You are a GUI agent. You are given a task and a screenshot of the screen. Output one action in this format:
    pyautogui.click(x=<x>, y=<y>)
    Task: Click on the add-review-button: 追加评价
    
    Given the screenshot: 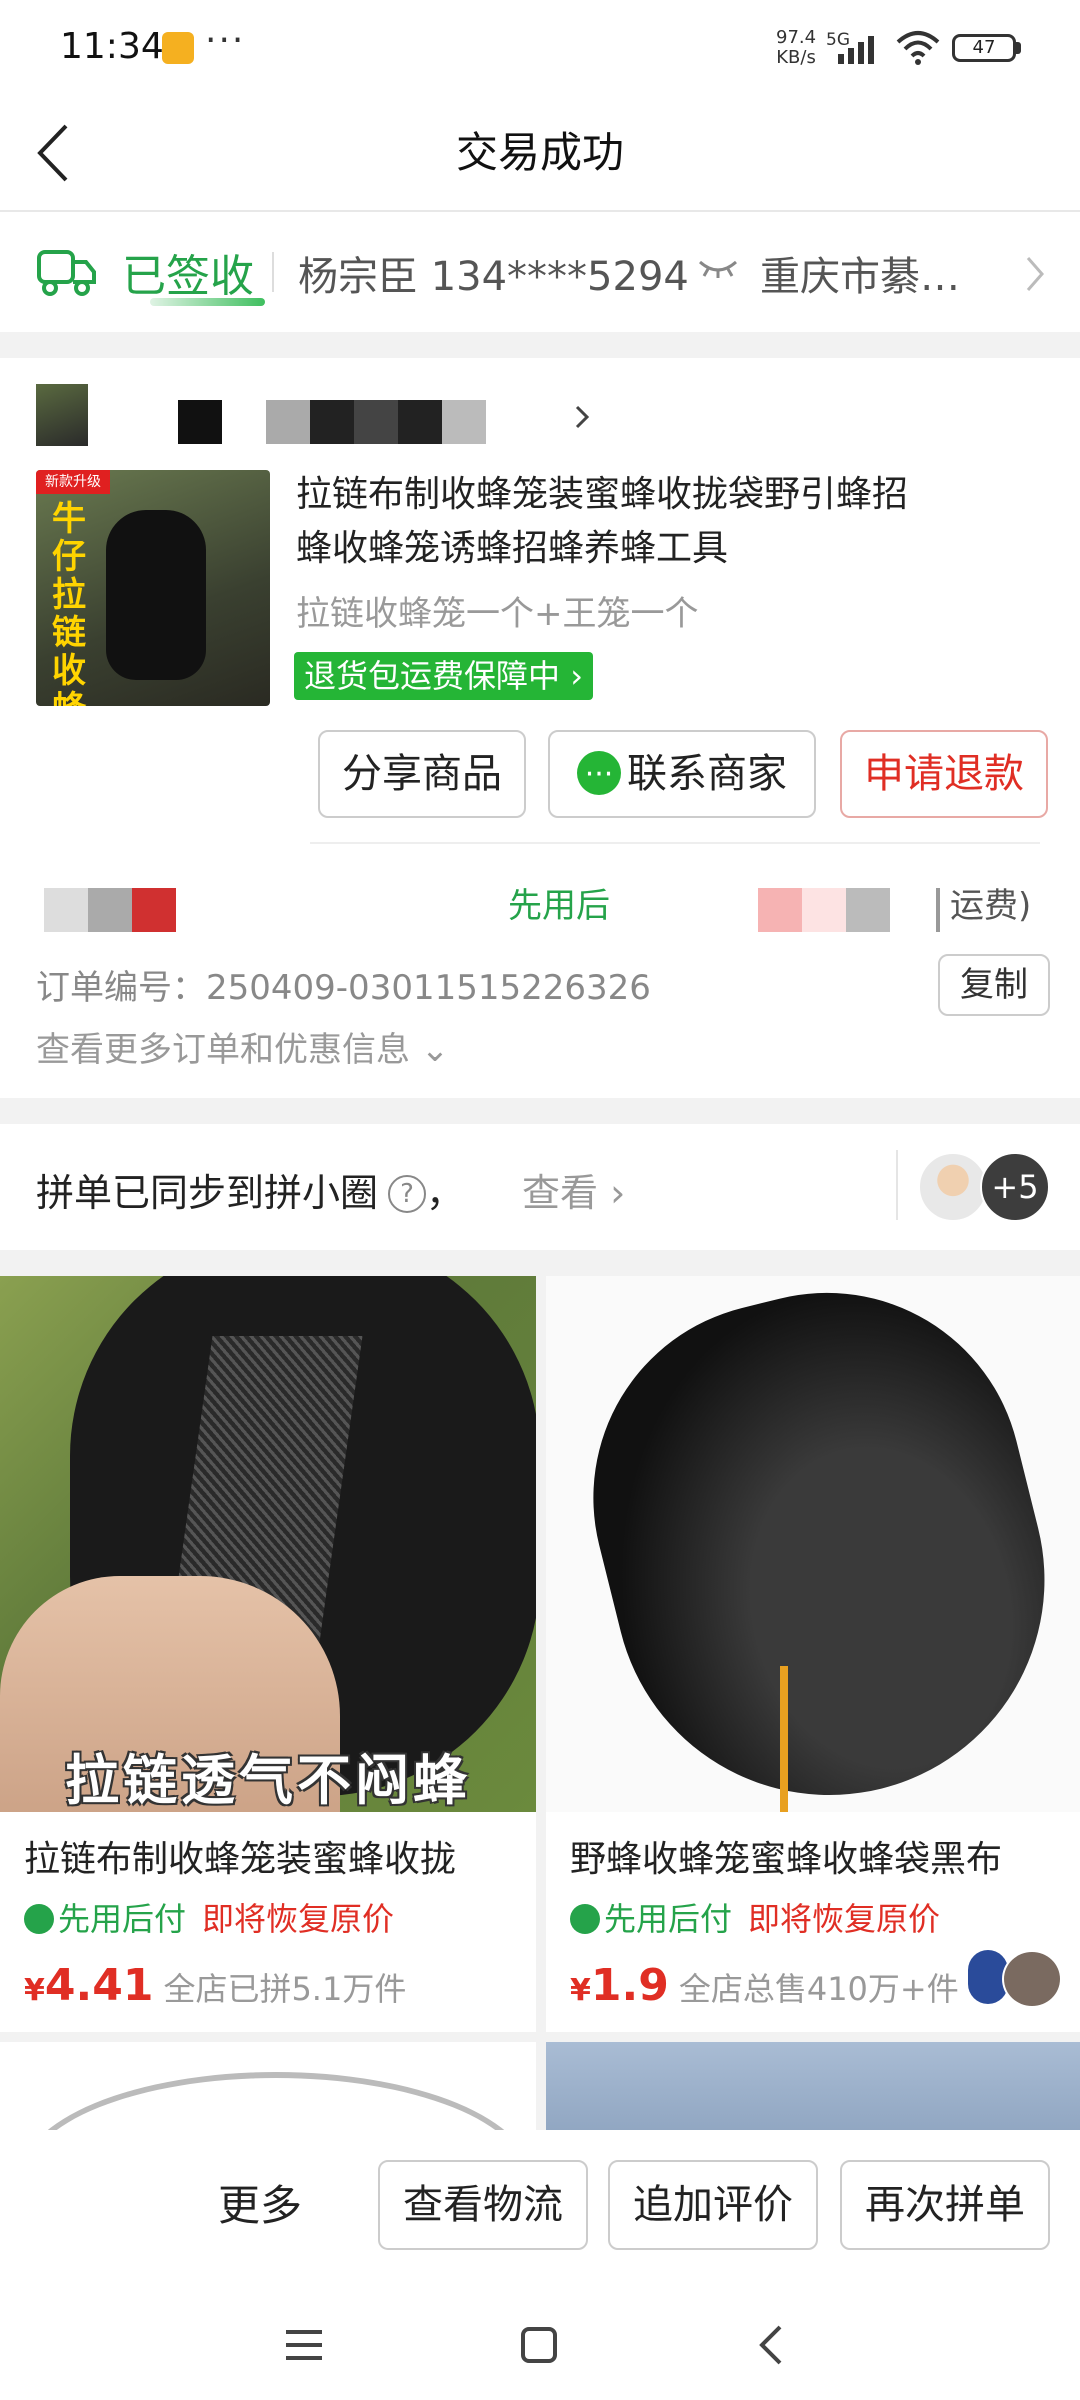 What is the action you would take?
    pyautogui.click(x=713, y=2205)
    